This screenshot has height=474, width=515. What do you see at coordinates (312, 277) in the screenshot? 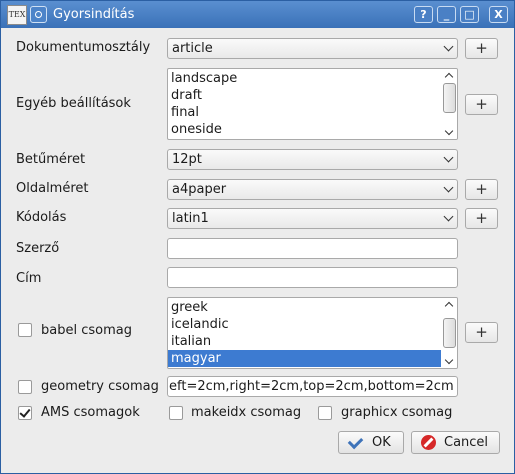
I see `title-input` at bounding box center [312, 277].